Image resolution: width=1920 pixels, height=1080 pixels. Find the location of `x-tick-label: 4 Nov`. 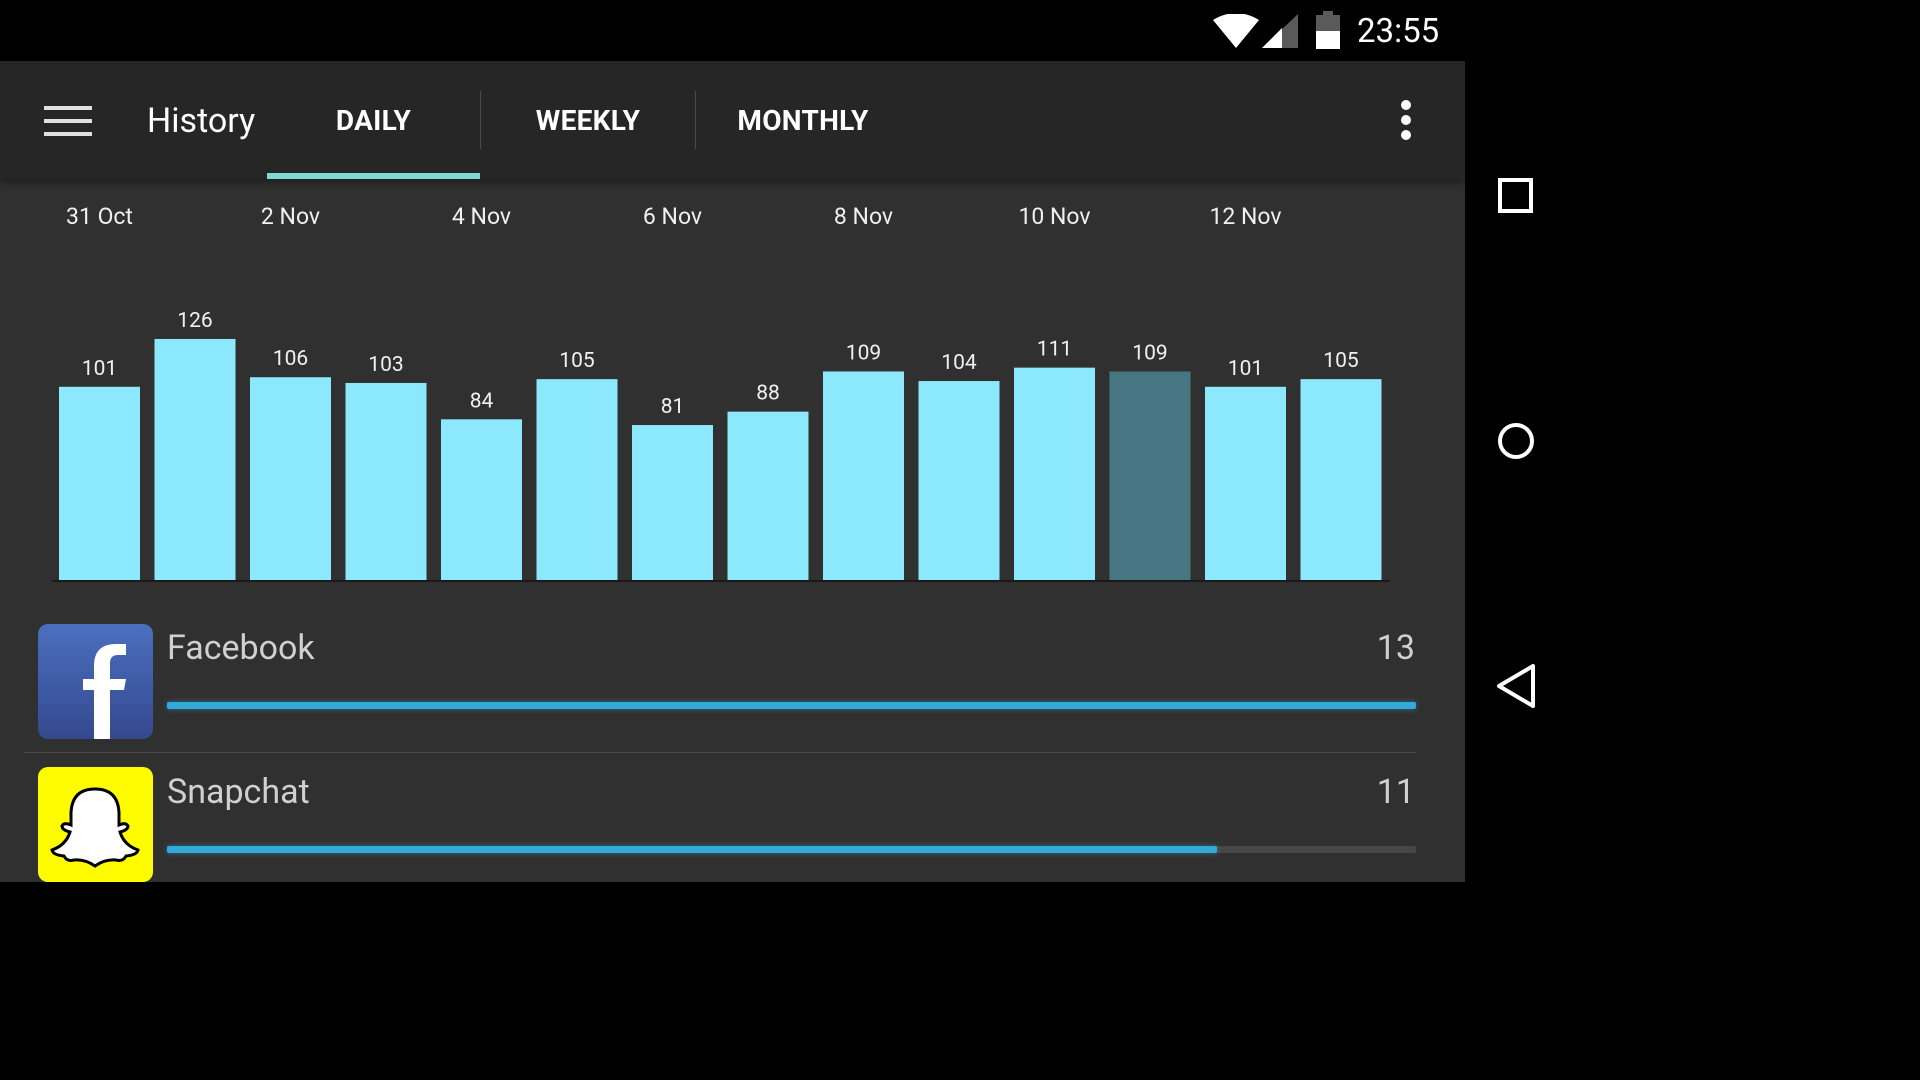

x-tick-label: 4 Nov is located at coordinates (481, 216).